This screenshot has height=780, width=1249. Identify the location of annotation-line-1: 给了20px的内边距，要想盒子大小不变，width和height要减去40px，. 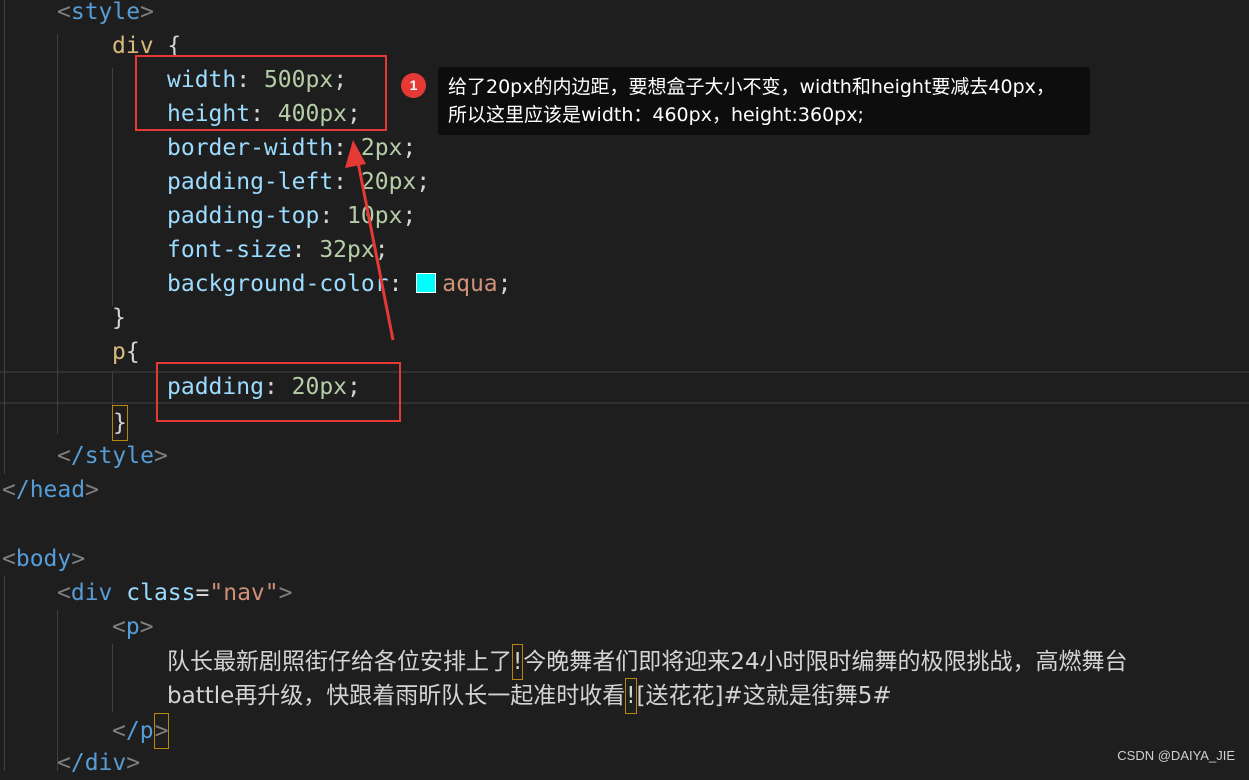
(751, 87).